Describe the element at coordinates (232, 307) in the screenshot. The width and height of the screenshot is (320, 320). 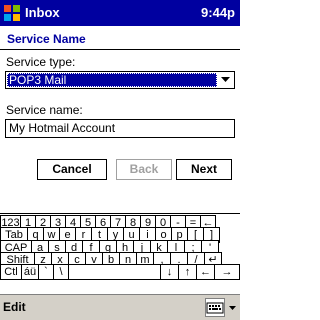
I see `input-selector-arrow-icon` at that location.